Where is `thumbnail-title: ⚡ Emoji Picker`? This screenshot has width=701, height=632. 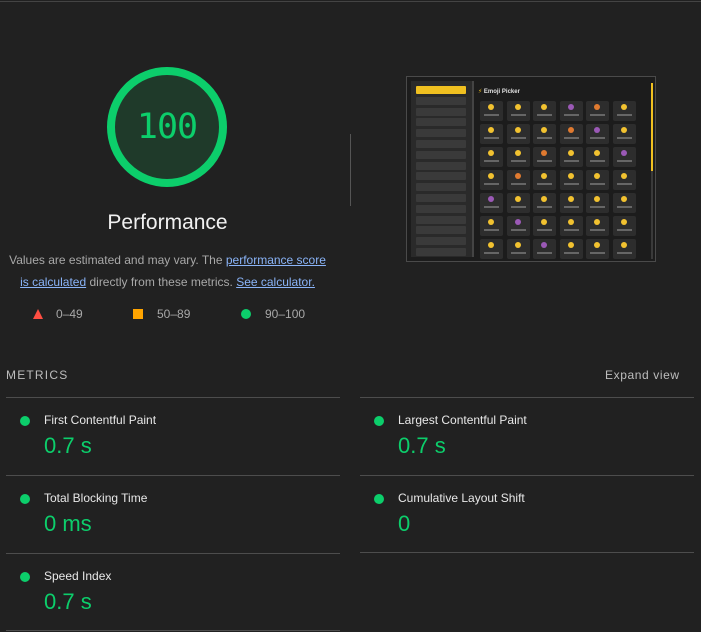 thumbnail-title: ⚡ Emoji Picker is located at coordinates (499, 91).